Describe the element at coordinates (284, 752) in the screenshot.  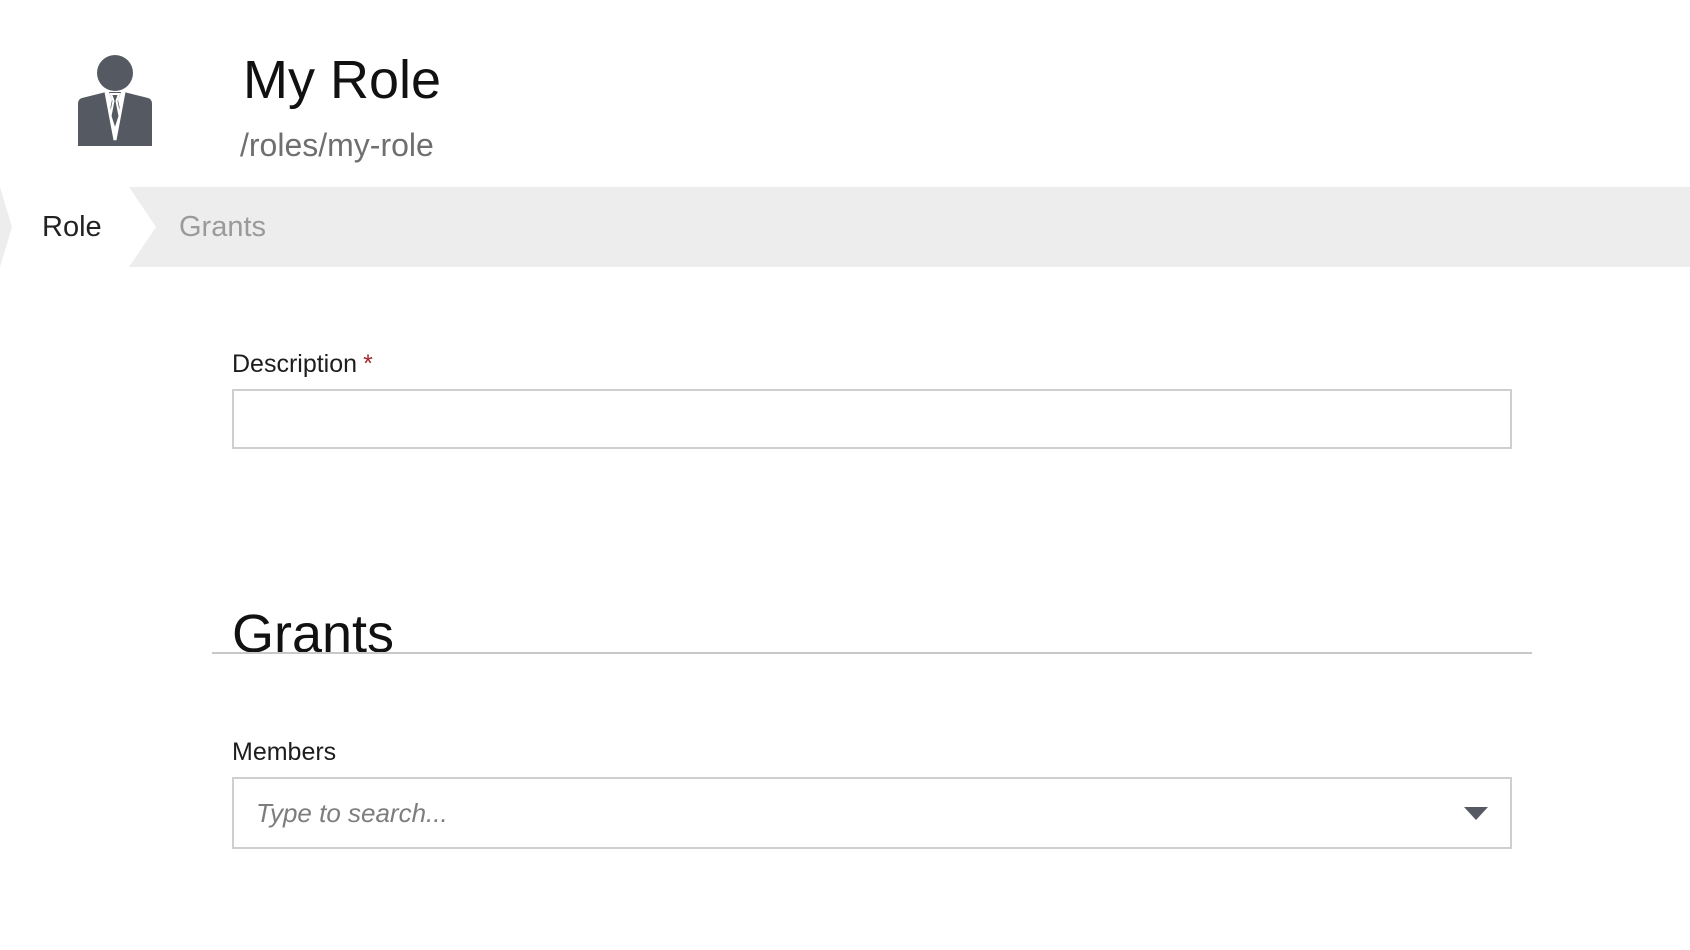
I see `members-label: Members` at that location.